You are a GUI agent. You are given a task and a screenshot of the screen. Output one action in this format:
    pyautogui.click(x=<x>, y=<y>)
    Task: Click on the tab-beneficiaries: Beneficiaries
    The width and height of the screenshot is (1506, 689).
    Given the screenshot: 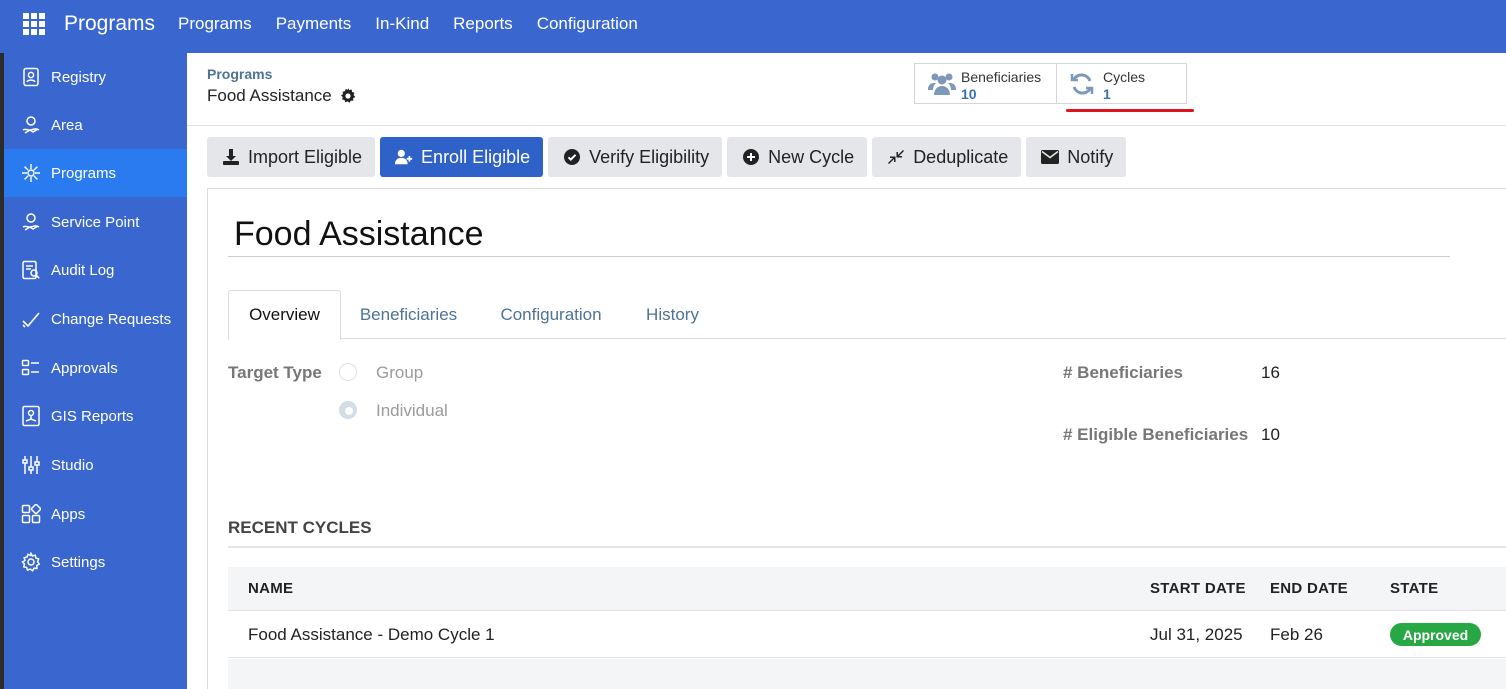 What is the action you would take?
    pyautogui.click(x=408, y=314)
    